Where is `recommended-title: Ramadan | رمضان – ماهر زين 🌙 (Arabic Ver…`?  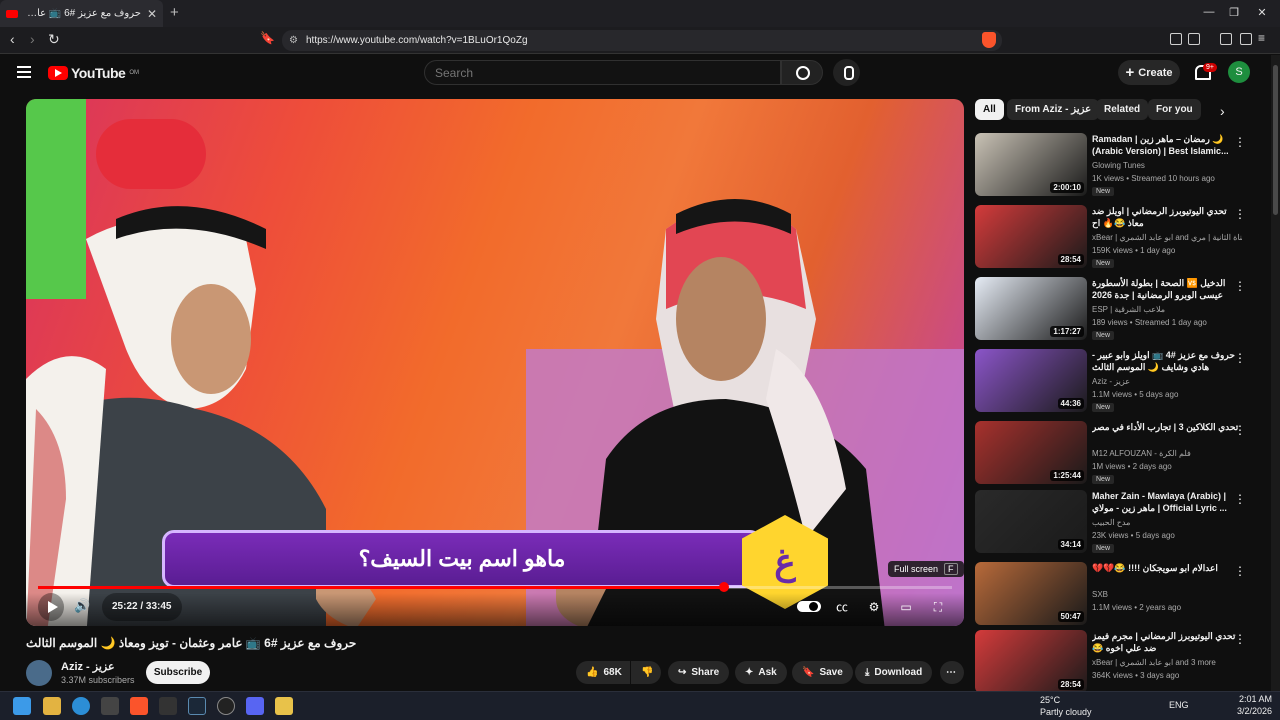 recommended-title: Ramadan | رمضان – ماهر زين 🌙 (Arabic Ver… is located at coordinates (1167, 145).